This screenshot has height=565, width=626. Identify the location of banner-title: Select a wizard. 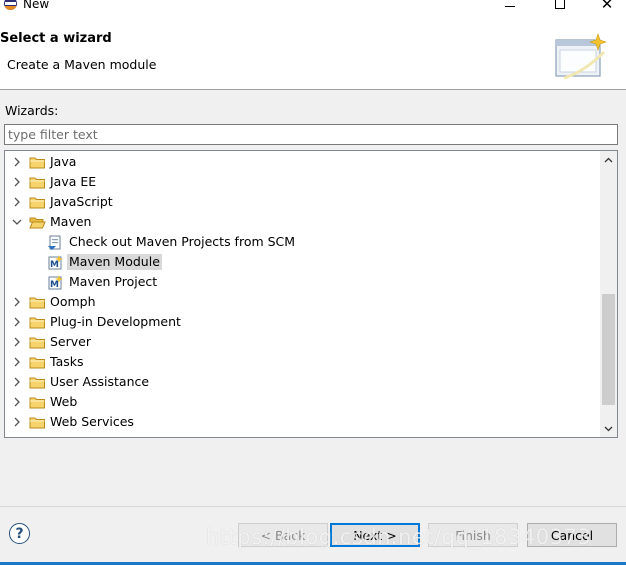
(56, 38).